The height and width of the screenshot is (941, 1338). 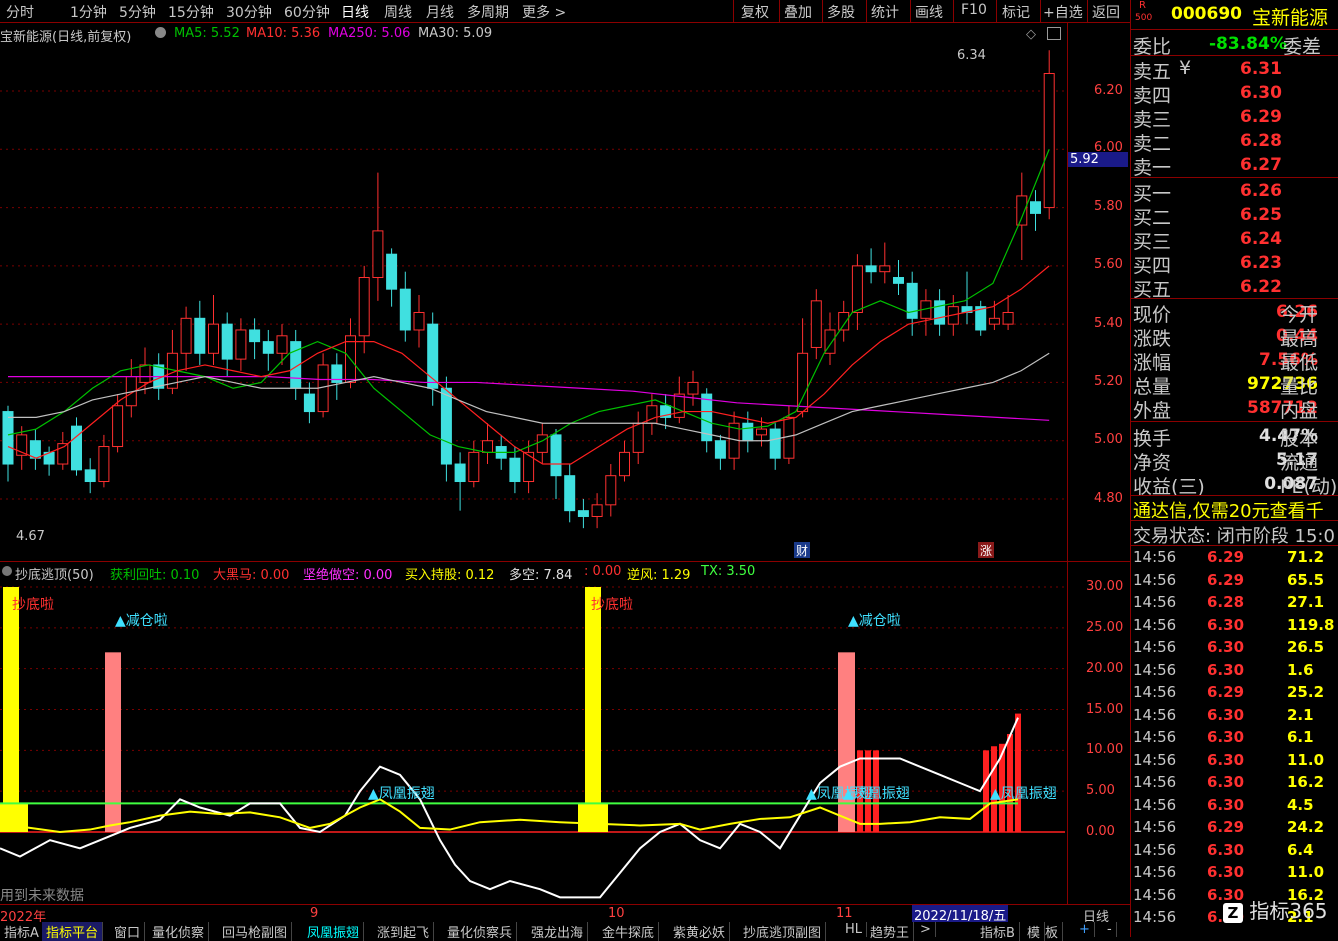 What do you see at coordinates (73, 931) in the screenshot?
I see `tab-indicator-platform: 指标平台` at bounding box center [73, 931].